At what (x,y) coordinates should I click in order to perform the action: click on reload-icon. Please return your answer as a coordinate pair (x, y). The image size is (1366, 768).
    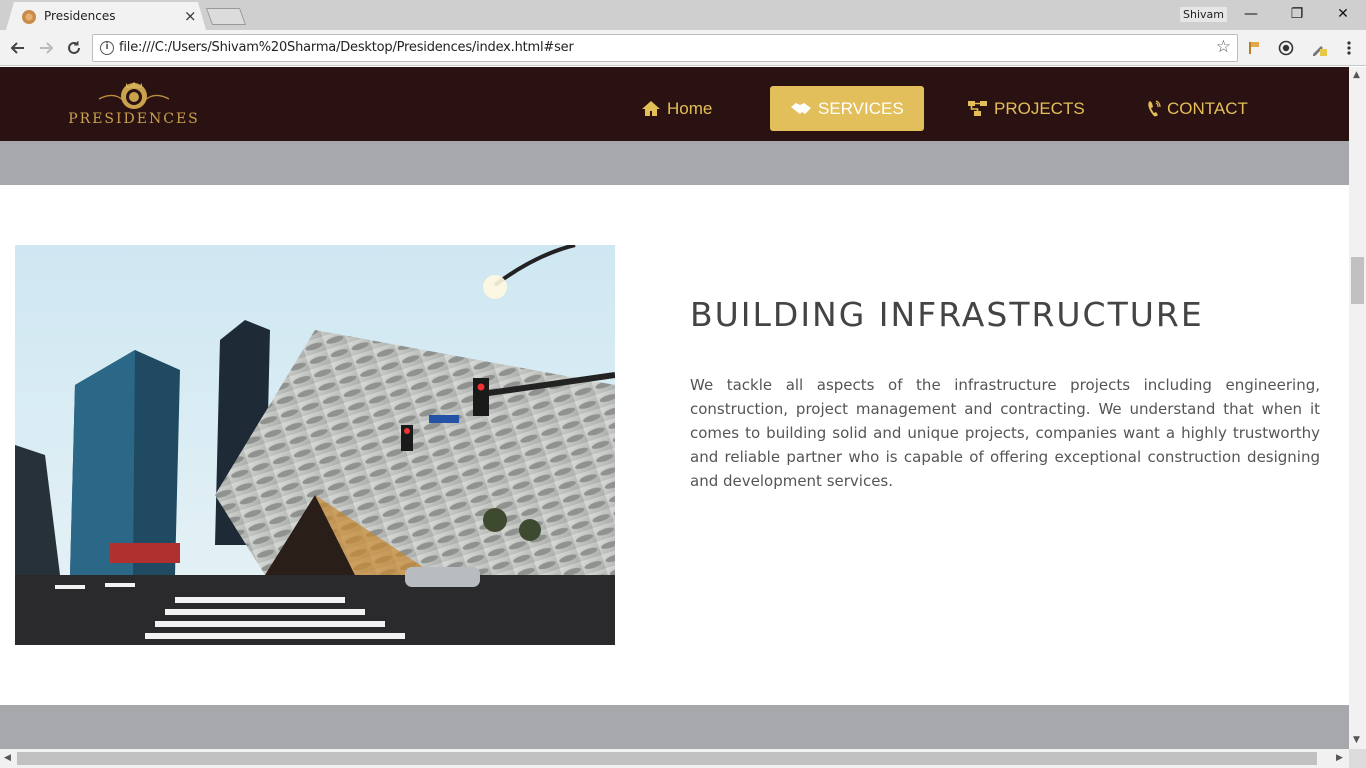
    Looking at the image, I should click on (74, 48).